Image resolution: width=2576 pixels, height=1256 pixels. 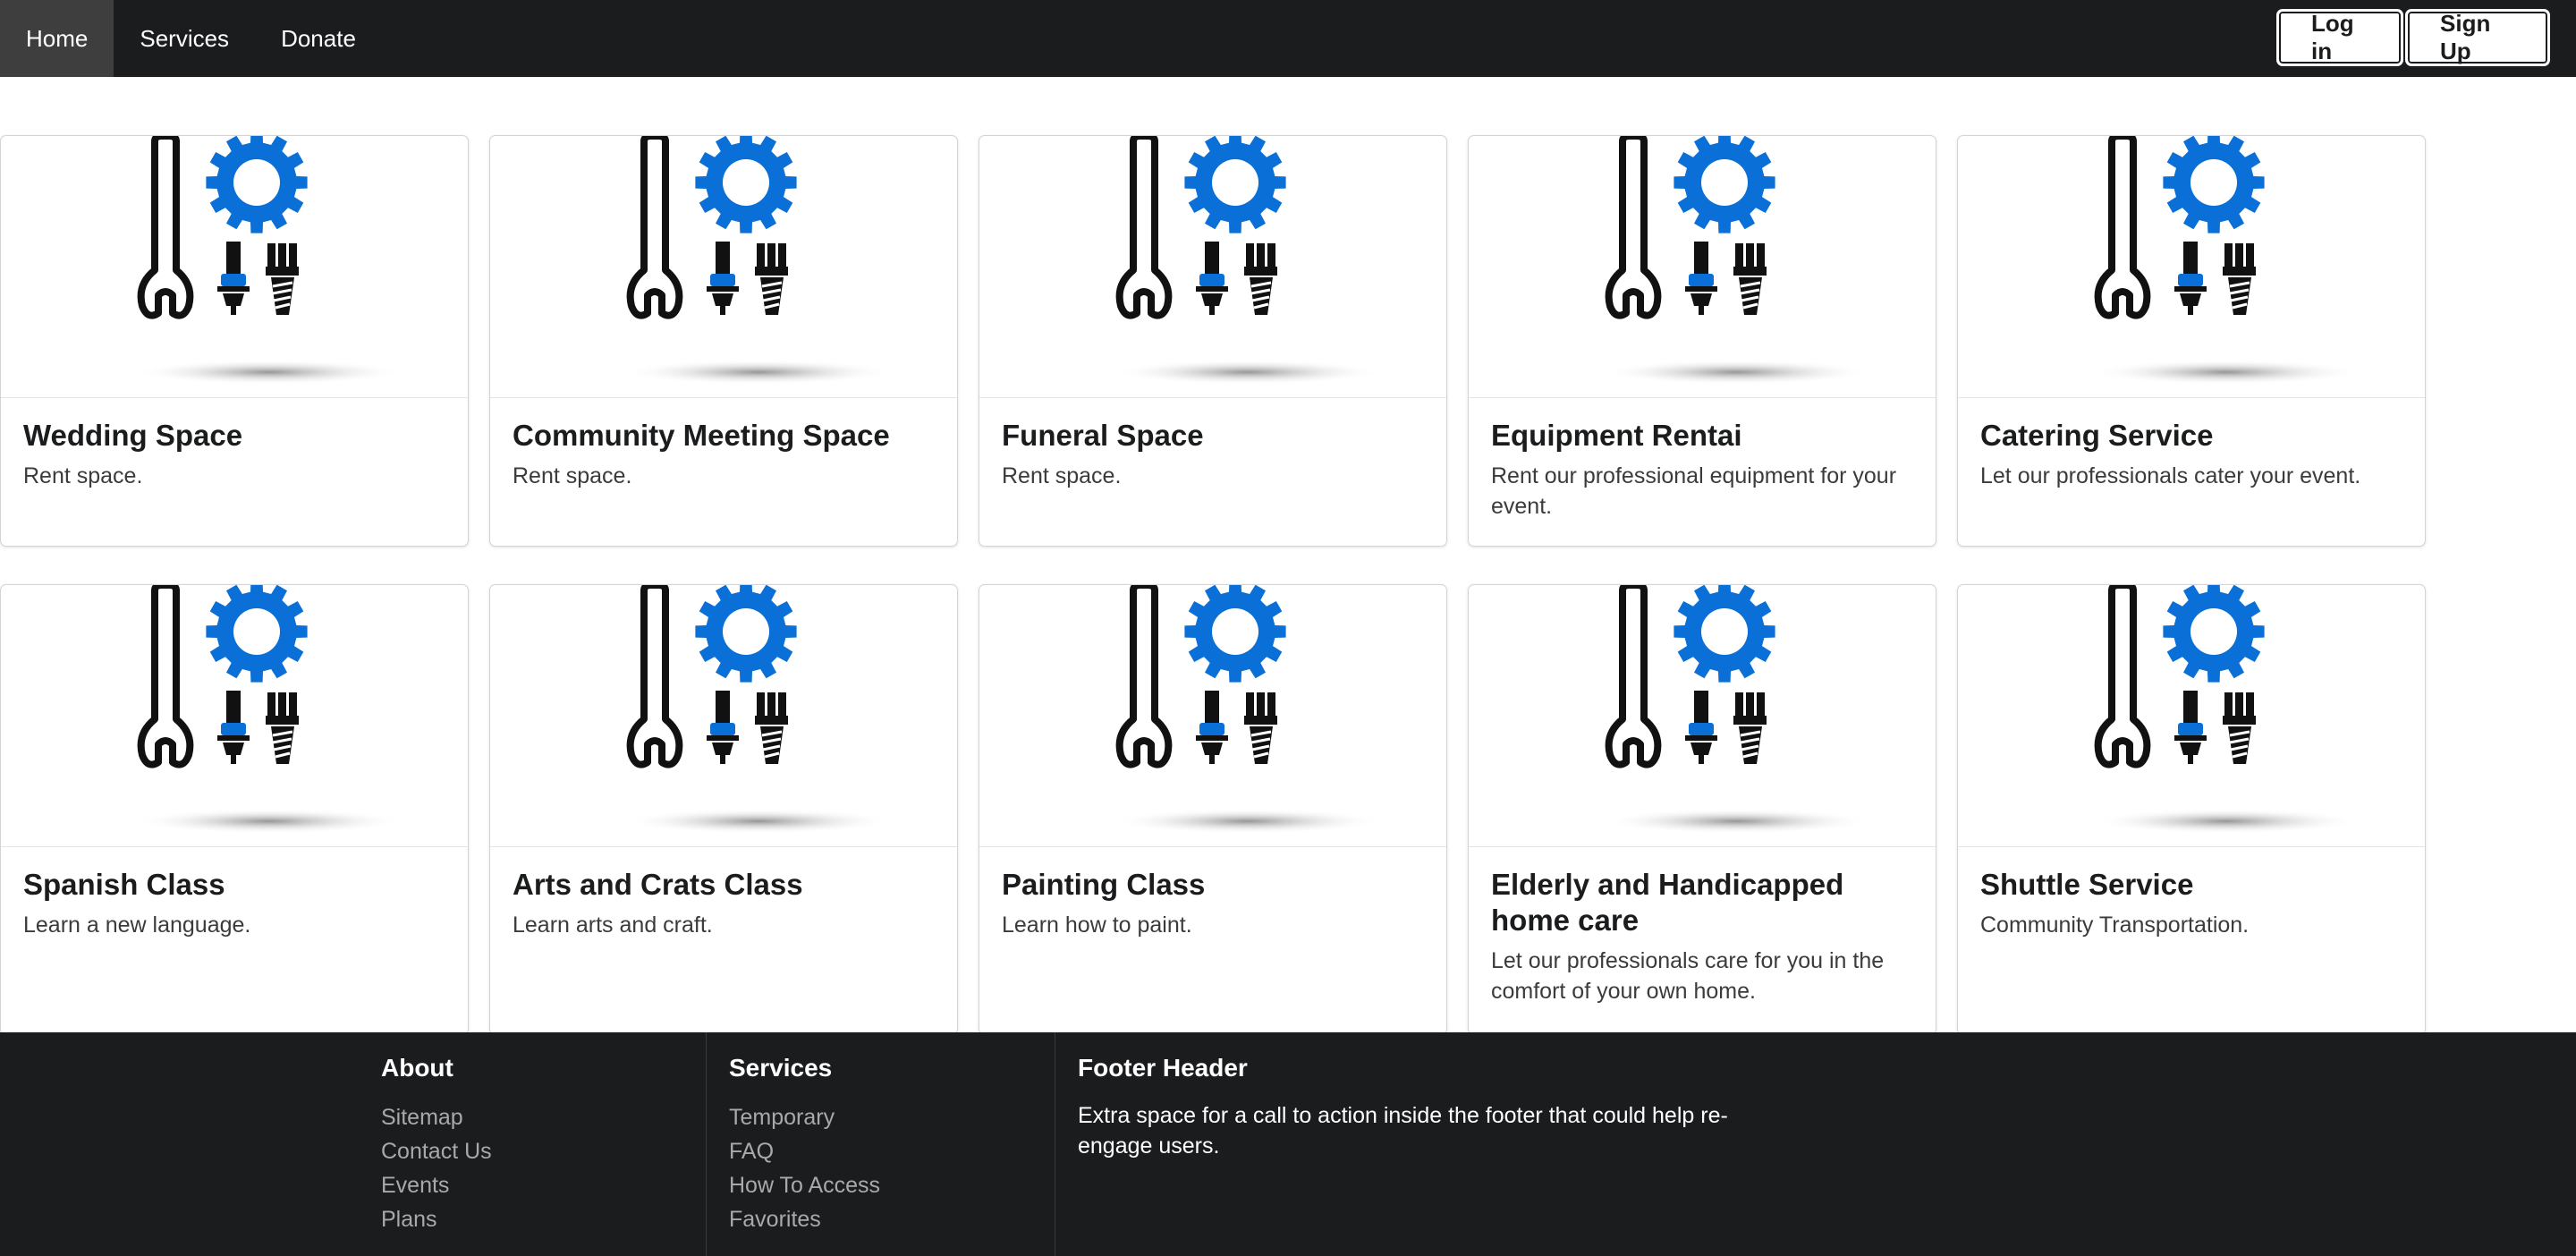 I want to click on card-title: Shuttle Service, so click(x=2087, y=884).